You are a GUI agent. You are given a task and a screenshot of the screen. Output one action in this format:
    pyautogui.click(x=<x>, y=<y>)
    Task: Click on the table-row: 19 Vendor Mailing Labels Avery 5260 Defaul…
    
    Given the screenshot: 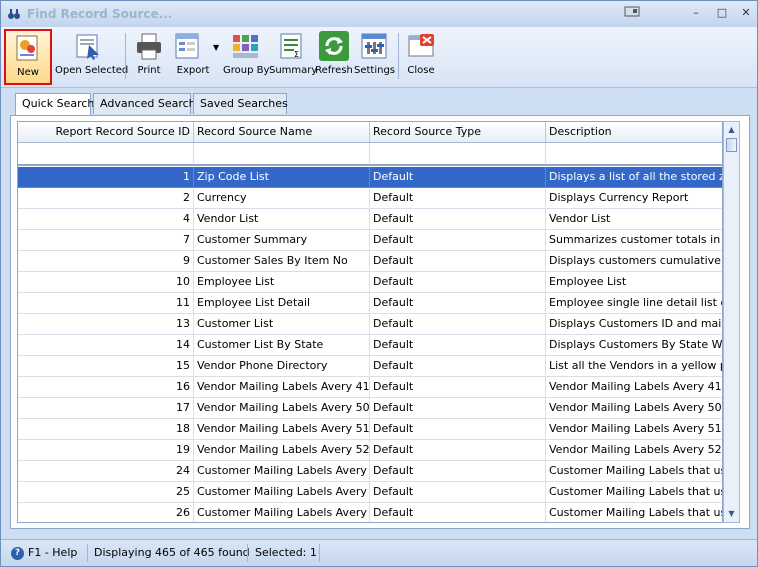 What is the action you would take?
    pyautogui.click(x=370, y=450)
    